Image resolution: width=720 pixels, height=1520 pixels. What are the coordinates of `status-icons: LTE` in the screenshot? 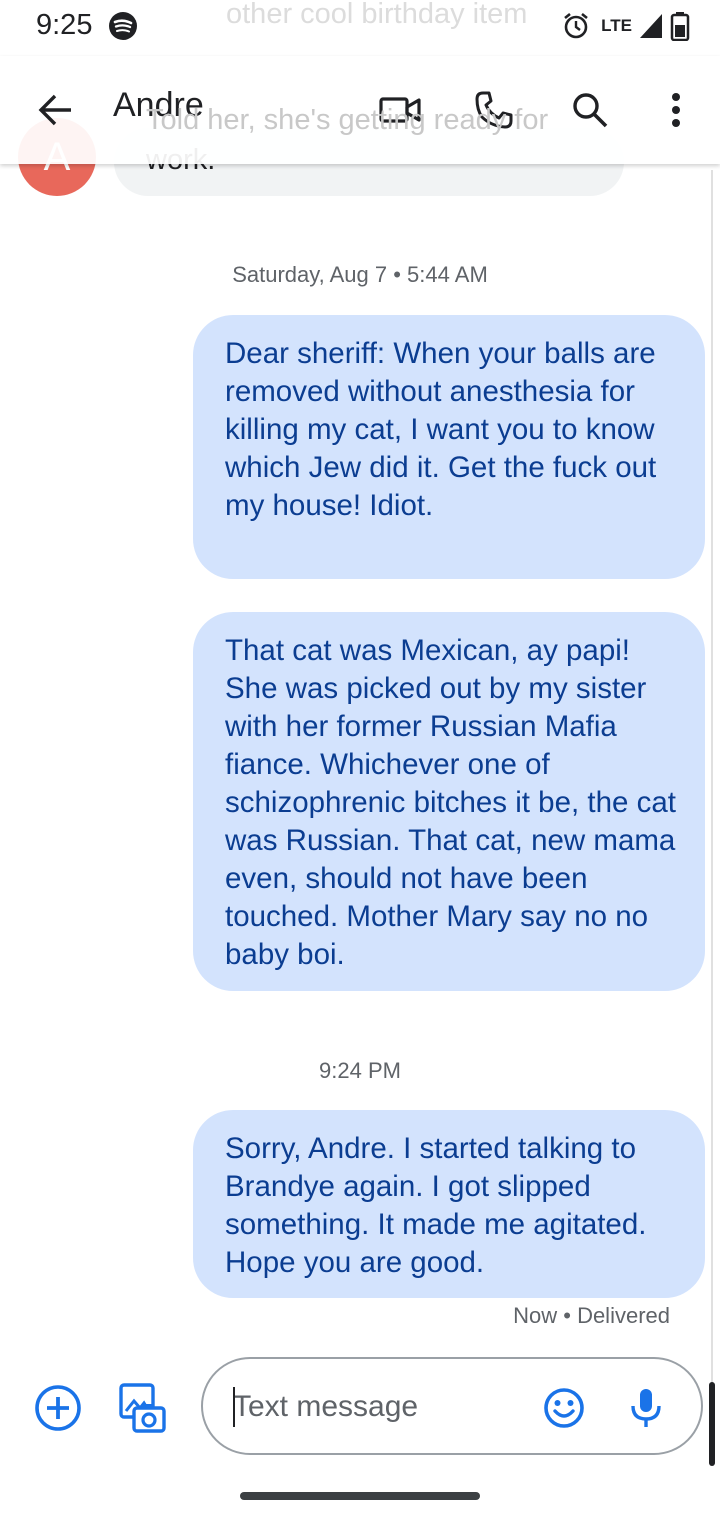 It's located at (625, 26).